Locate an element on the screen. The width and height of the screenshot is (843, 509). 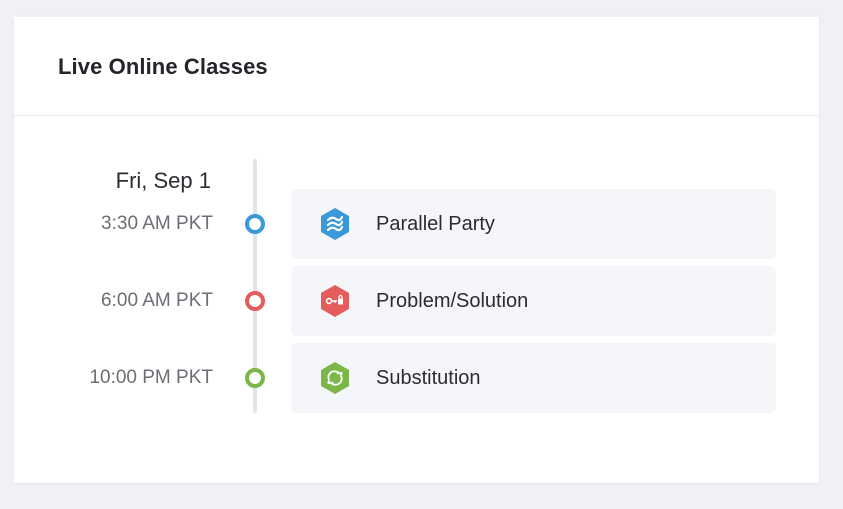
class-time: 6:00 AM PKT is located at coordinates (157, 300).